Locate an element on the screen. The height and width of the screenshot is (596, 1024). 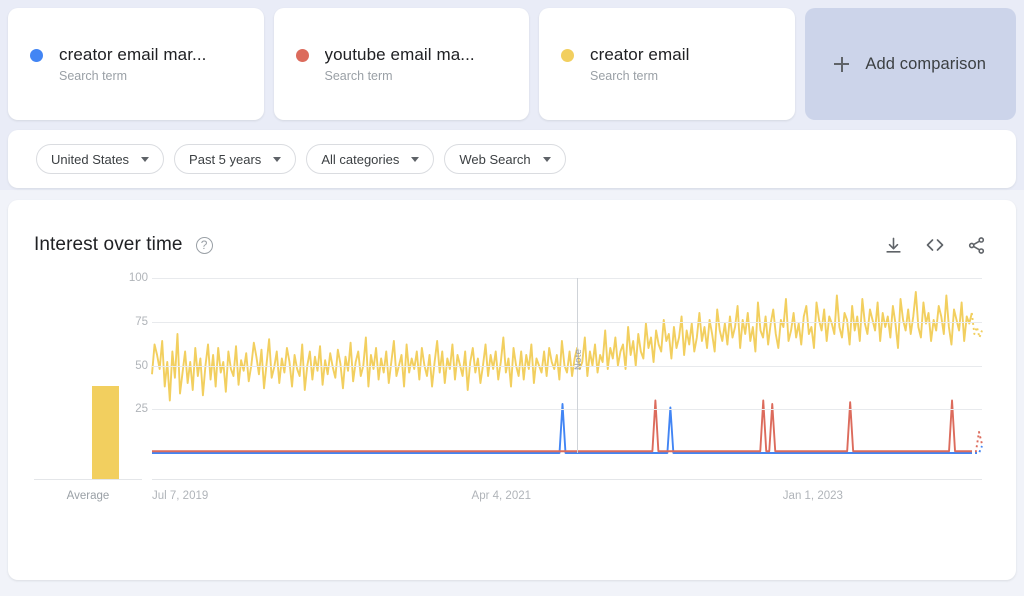
average-bar is located at coordinates (105, 432).